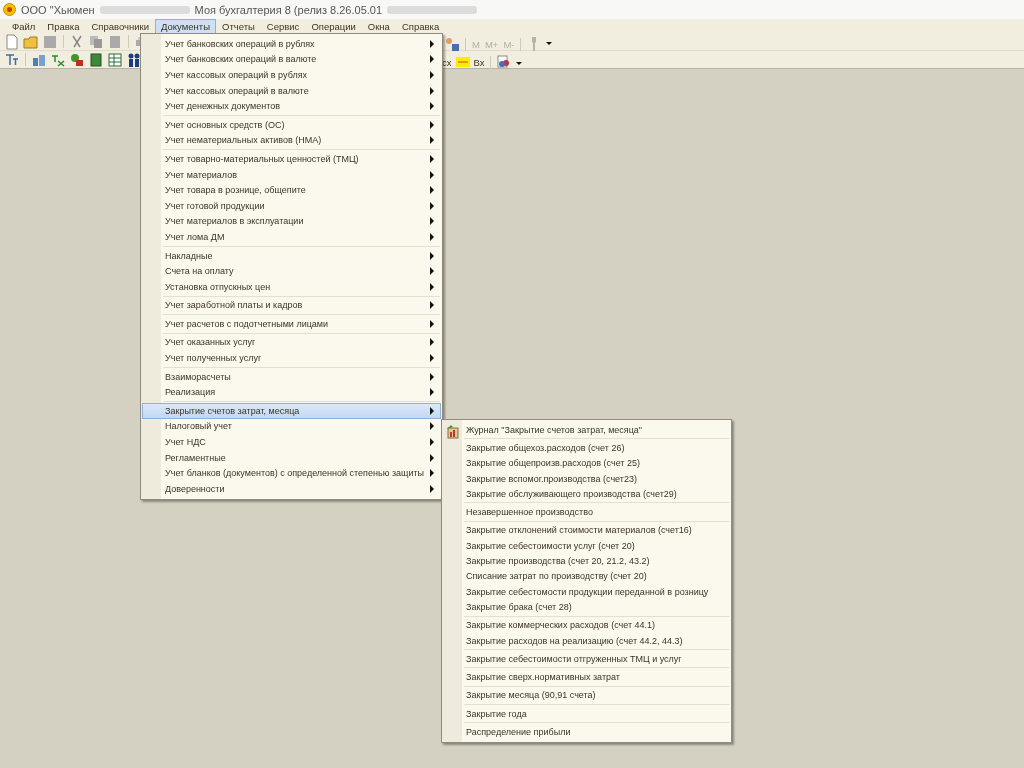  I want to click on menu-item: Учет основных средств (ОС), so click(291, 124).